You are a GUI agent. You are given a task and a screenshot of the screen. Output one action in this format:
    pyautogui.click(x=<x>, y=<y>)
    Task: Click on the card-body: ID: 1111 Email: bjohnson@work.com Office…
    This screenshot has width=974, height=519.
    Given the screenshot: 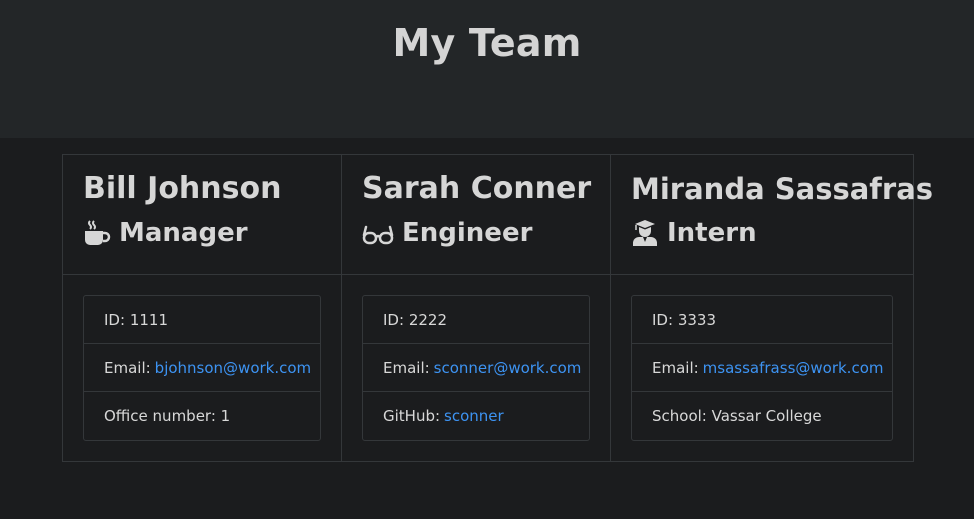 What is the action you would take?
    pyautogui.click(x=202, y=368)
    